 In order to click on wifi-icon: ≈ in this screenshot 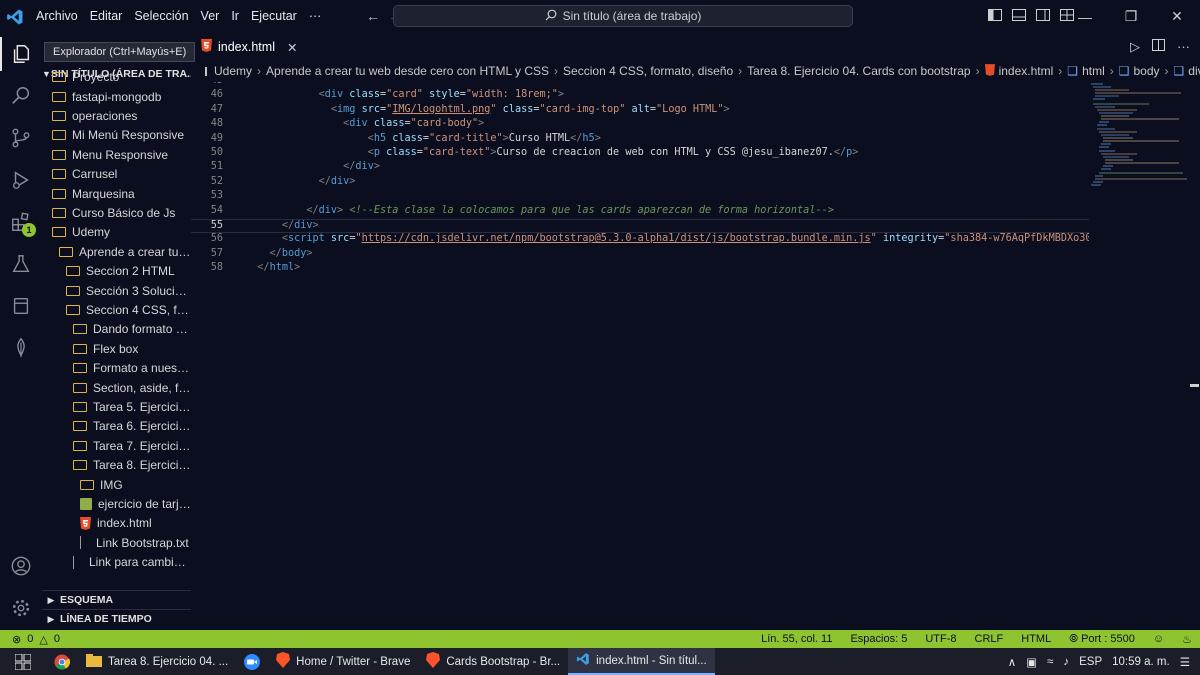, I will do `click(1050, 662)`.